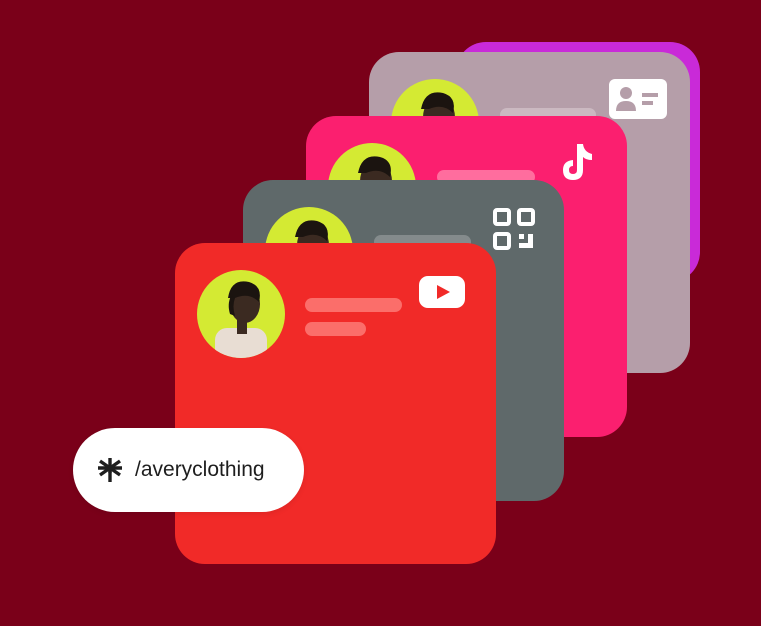 This screenshot has width=761, height=626. Describe the element at coordinates (514, 231) in the screenshot. I see `qr-code-icon` at that location.